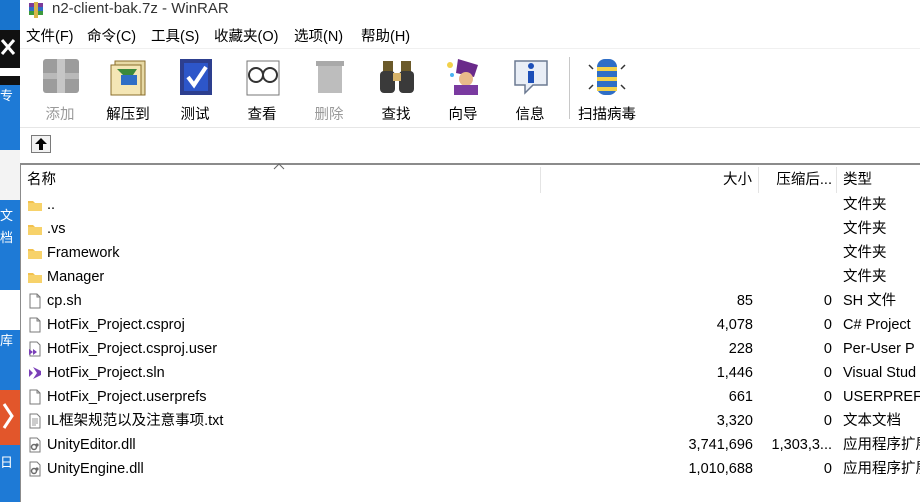 This screenshot has height=502, width=920. Describe the element at coordinates (877, 325) in the screenshot. I see `file-type: C# Project` at that location.